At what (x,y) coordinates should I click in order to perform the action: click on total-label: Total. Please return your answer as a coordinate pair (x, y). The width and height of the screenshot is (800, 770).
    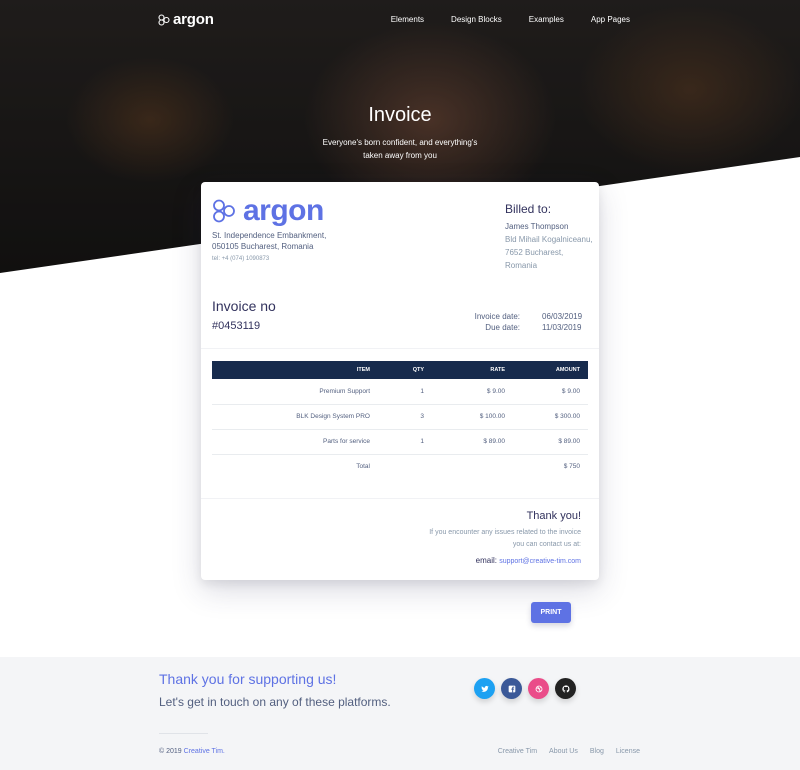
    Looking at the image, I should click on (363, 467).